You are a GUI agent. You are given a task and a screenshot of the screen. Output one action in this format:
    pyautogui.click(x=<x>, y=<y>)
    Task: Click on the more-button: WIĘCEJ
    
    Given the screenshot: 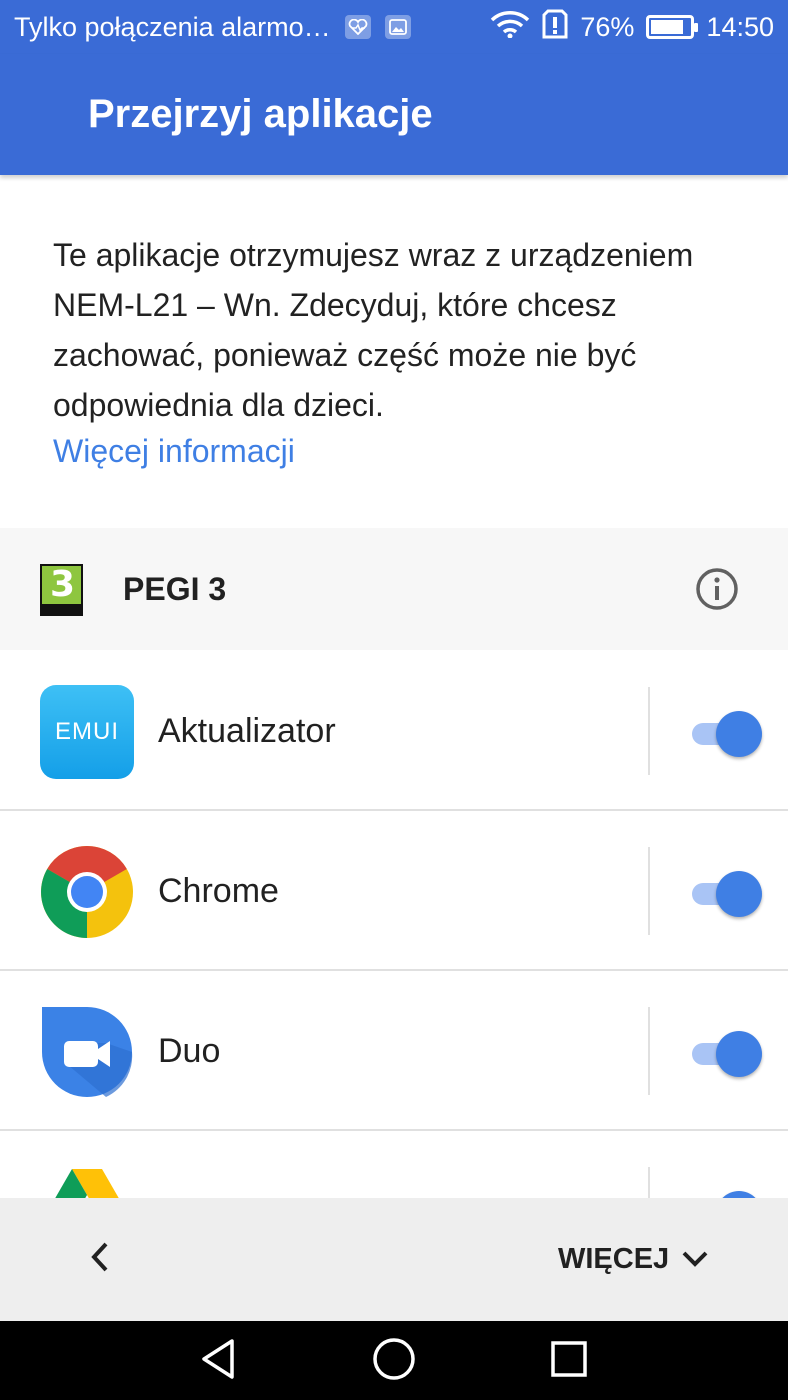 What is the action you would take?
    pyautogui.click(x=633, y=1259)
    